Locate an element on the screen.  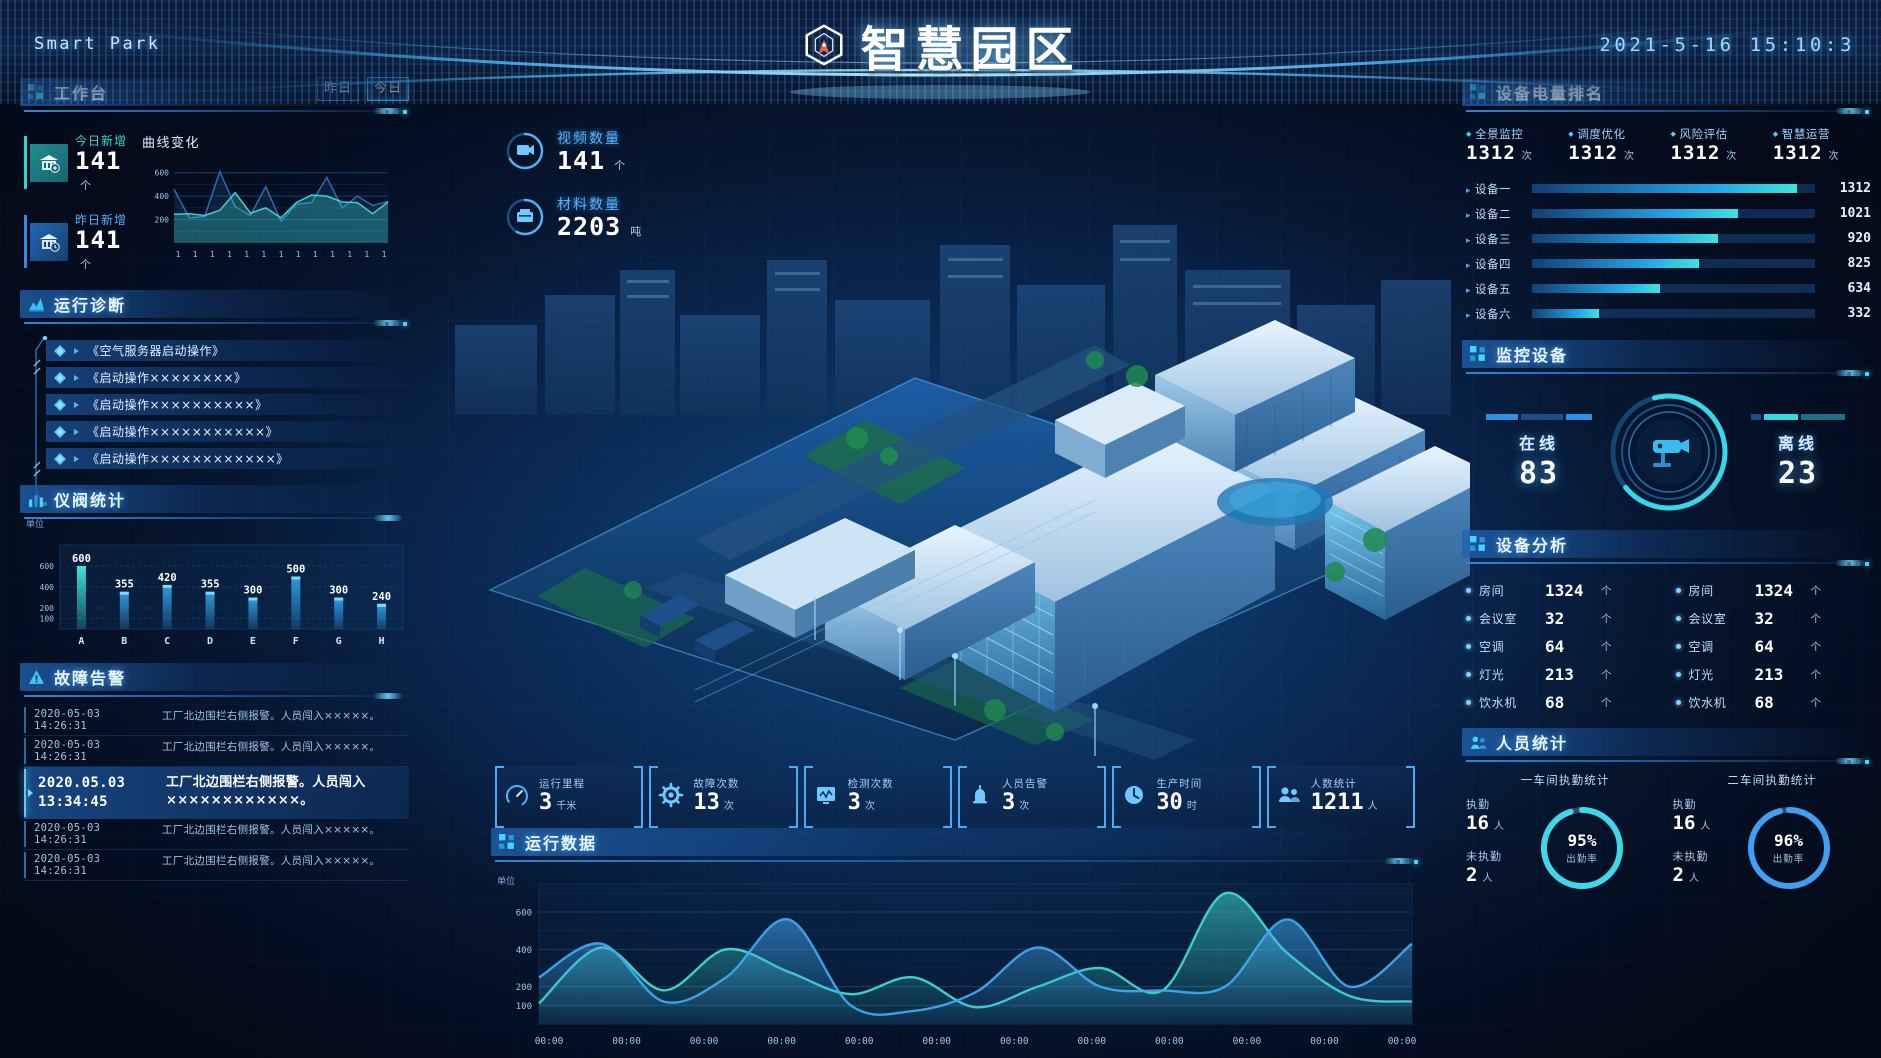
svg-text: 500 is located at coordinates (295, 570).